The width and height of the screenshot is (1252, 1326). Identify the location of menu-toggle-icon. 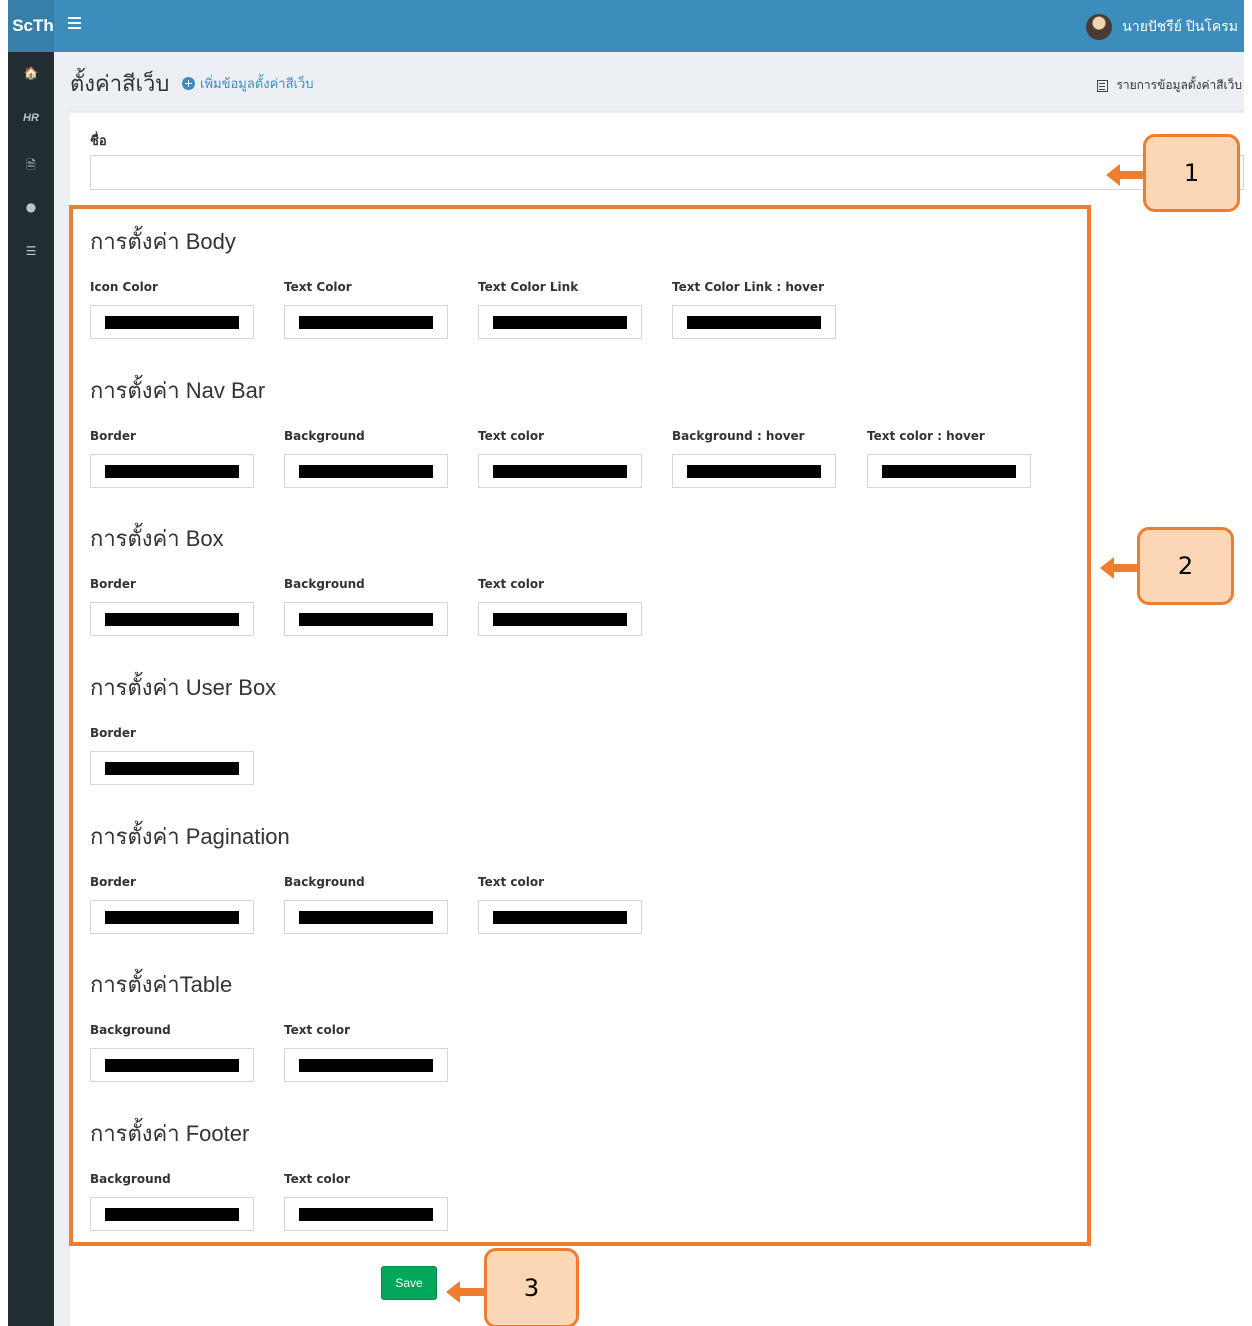
(74, 23).